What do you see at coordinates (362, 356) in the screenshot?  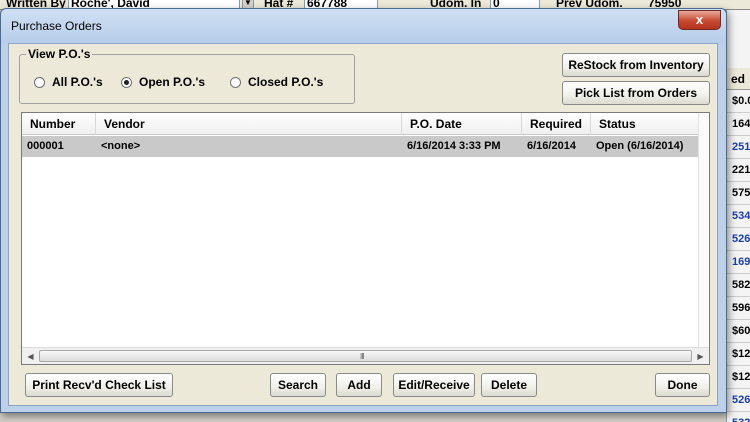 I see `scroll-grip-icon: III` at bounding box center [362, 356].